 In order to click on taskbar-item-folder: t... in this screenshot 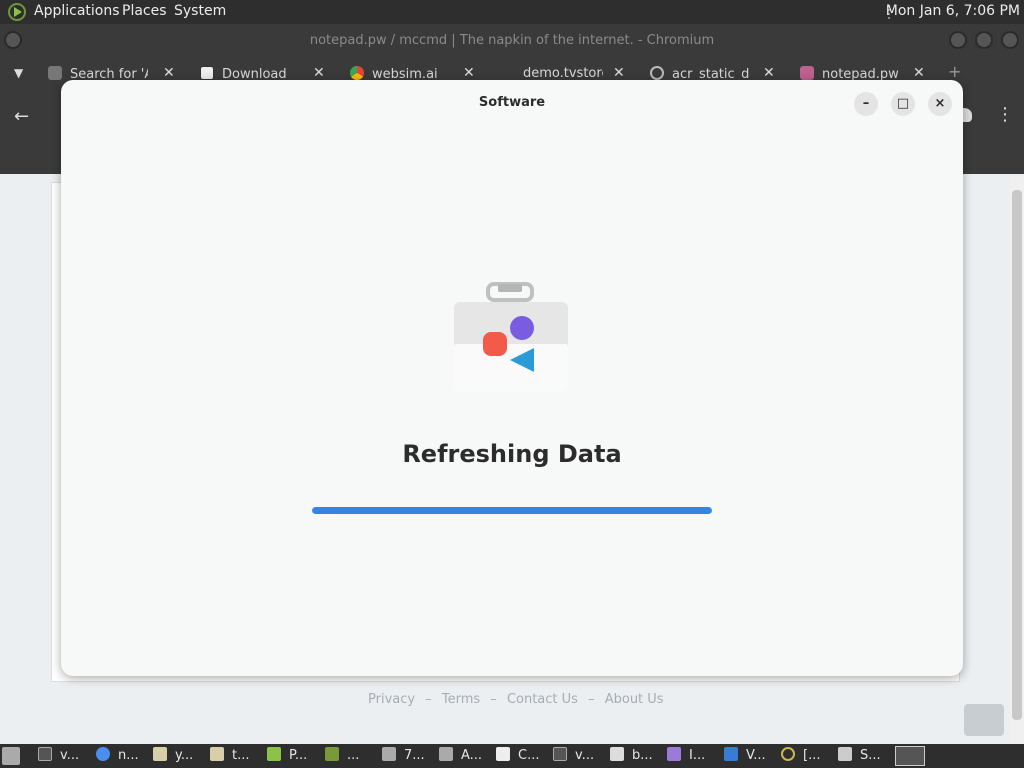, I will do `click(230, 756)`.